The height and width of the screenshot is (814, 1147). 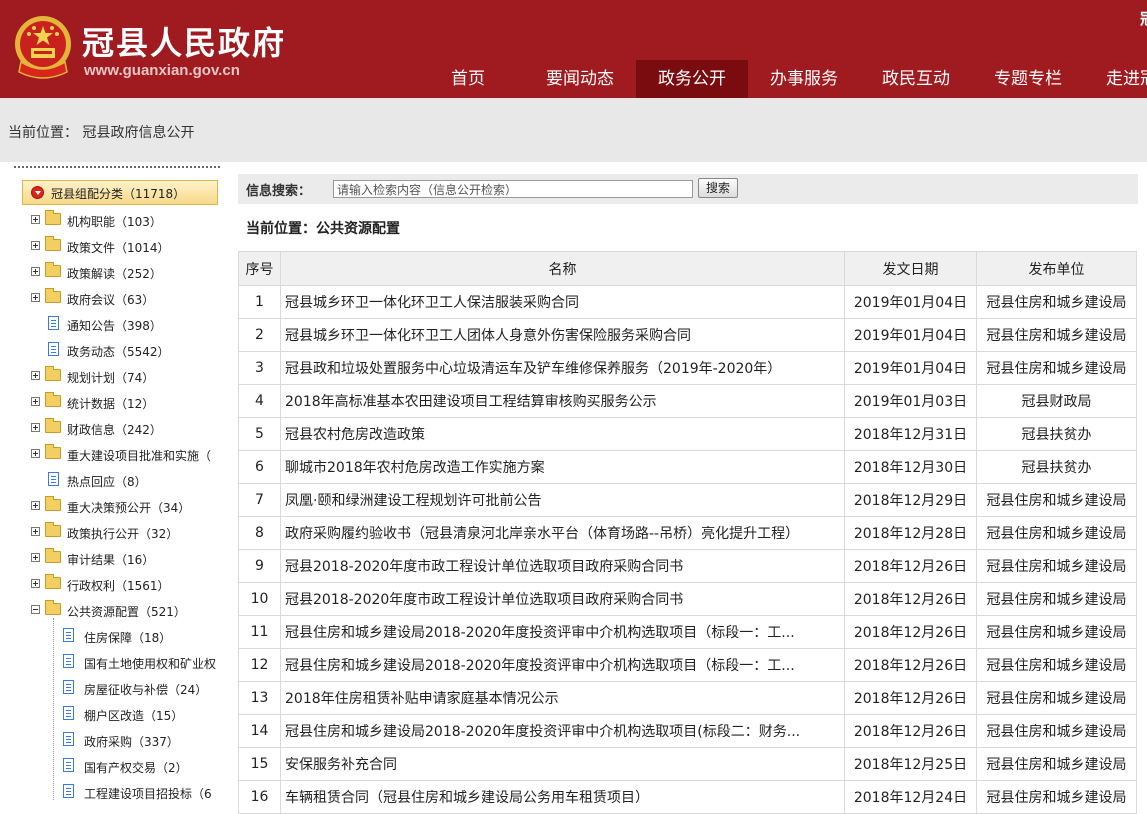 What do you see at coordinates (562, 797) in the screenshot?
I see `row-title-link: 车辆租赁合同（冠县住房和城乡建设局公务用车租赁项目）` at bounding box center [562, 797].